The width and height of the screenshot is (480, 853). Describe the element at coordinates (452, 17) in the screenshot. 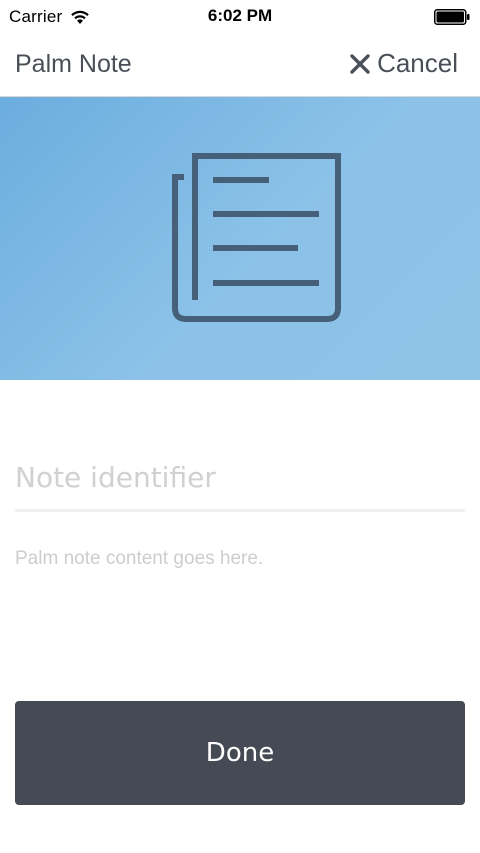

I see `battery-full-icon` at that location.